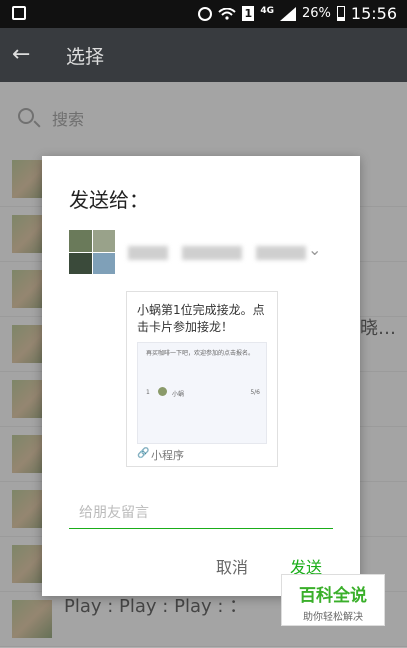  Describe the element at coordinates (162, 391) in the screenshot. I see `preview-avatar` at that location.